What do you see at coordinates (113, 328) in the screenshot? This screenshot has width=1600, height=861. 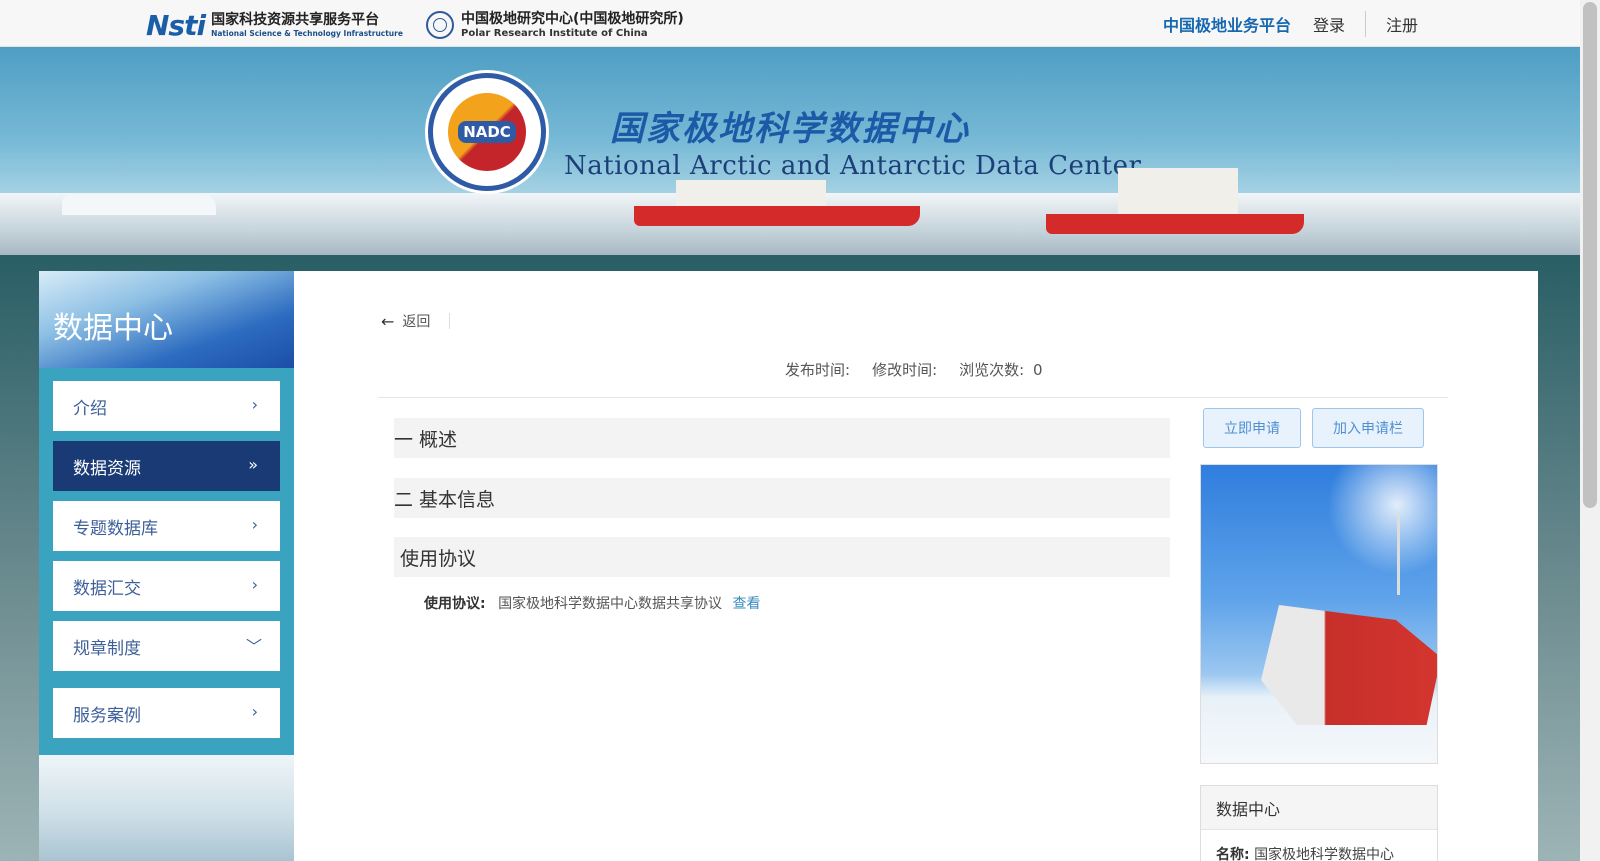 I see `sidebar-title: 数据中心` at bounding box center [113, 328].